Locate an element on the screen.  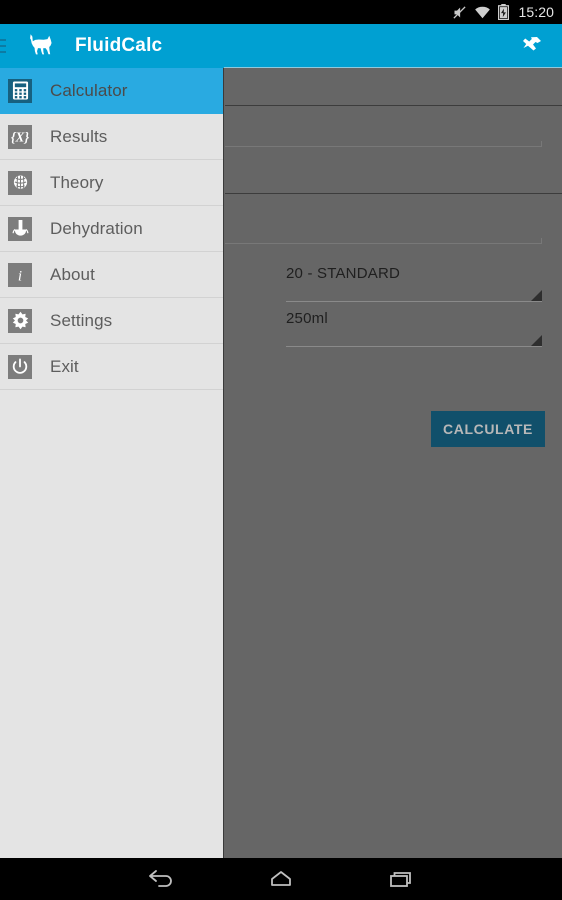
sidebar-item-settings: Settings is located at coordinates (111, 321).